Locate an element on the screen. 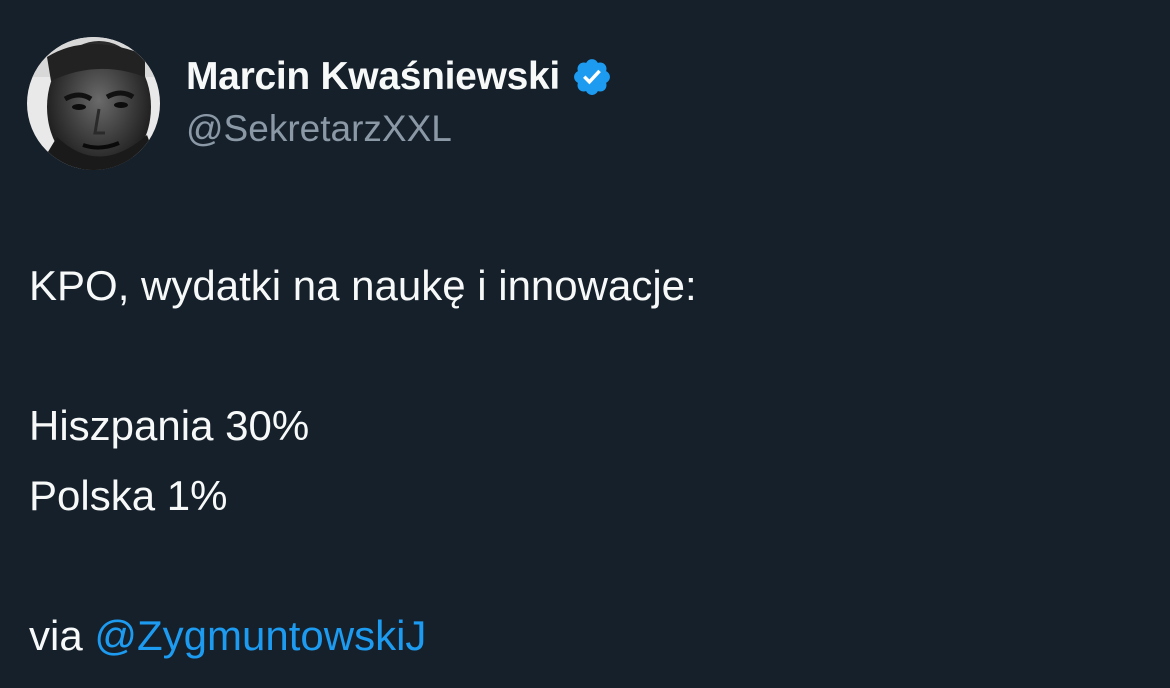 The width and height of the screenshot is (1170, 688). author-display-name: Marcin Kwaśniewski is located at coordinates (373, 77).